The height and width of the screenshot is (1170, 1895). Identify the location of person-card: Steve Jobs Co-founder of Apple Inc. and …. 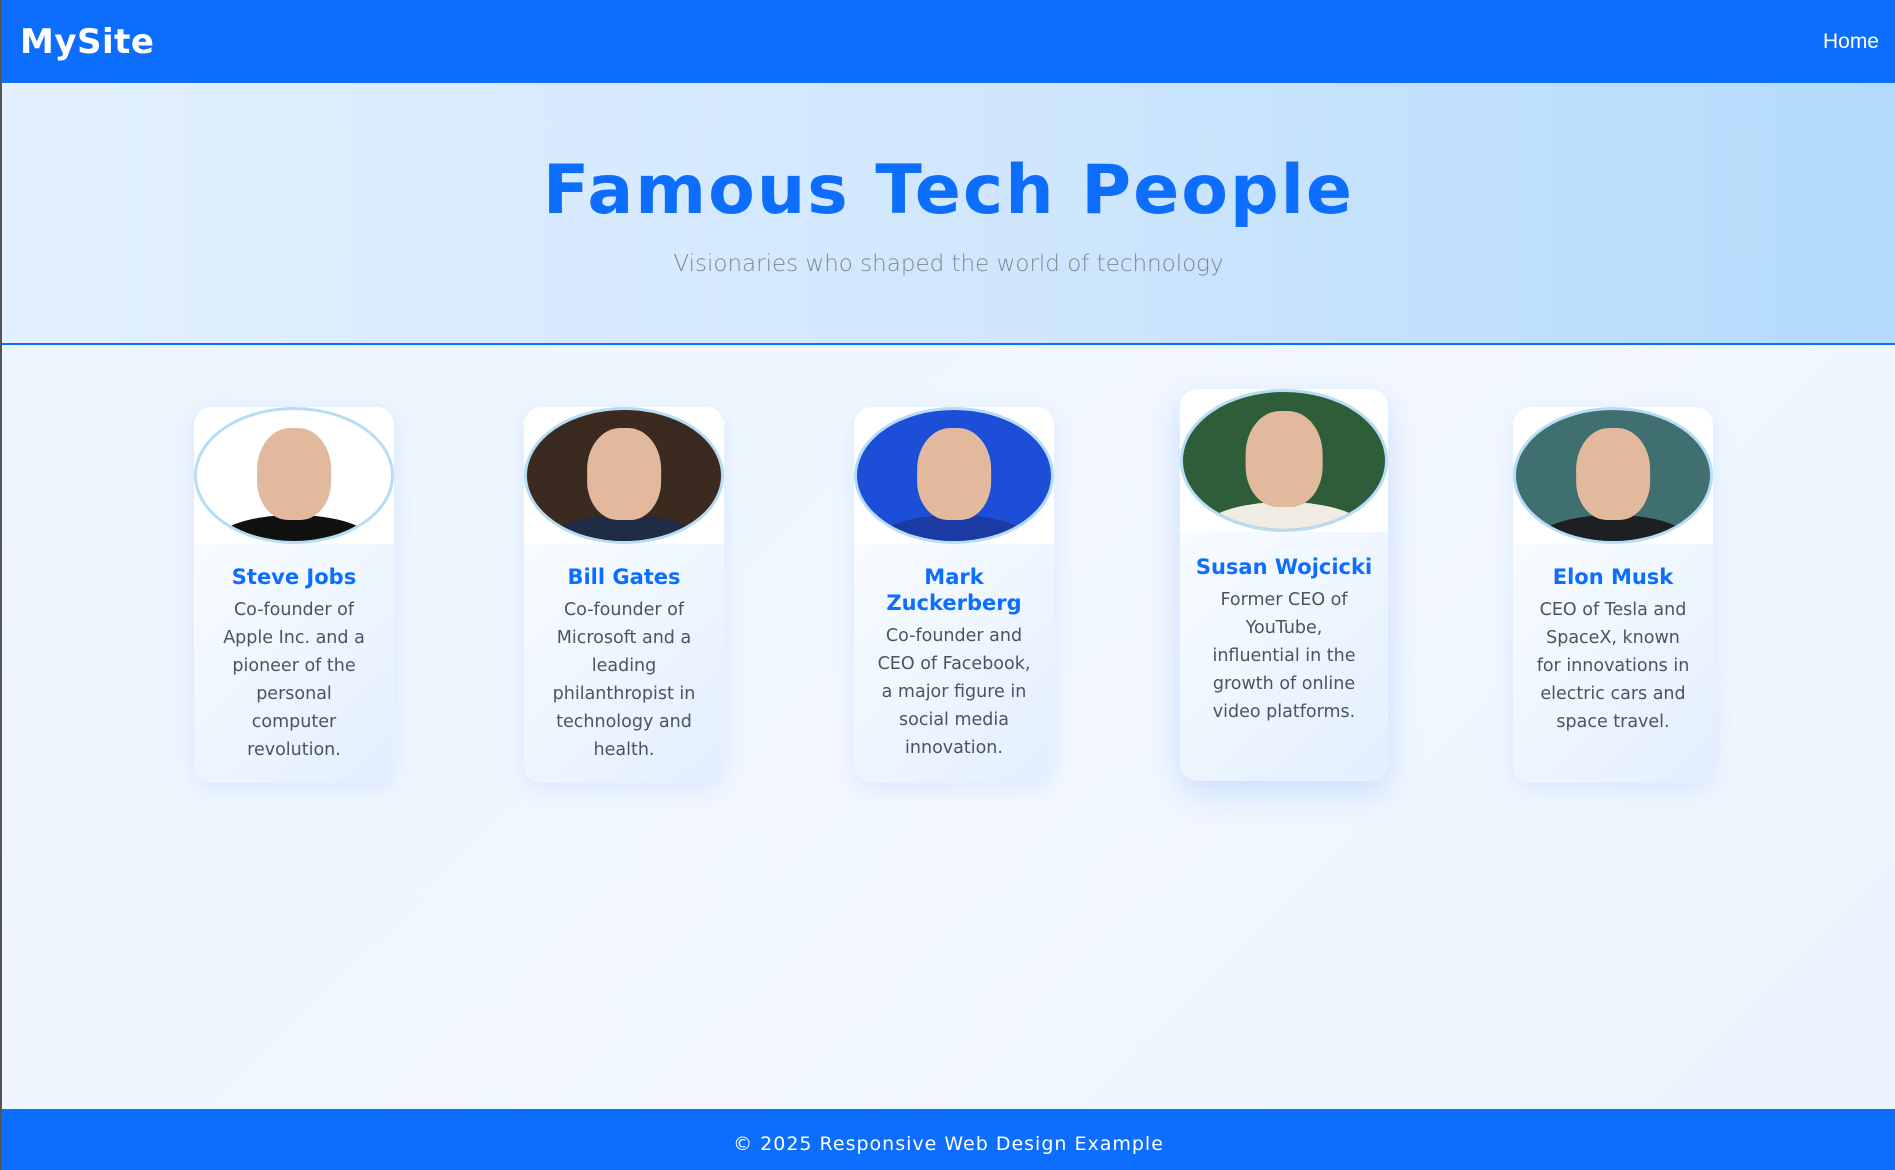
(294, 595).